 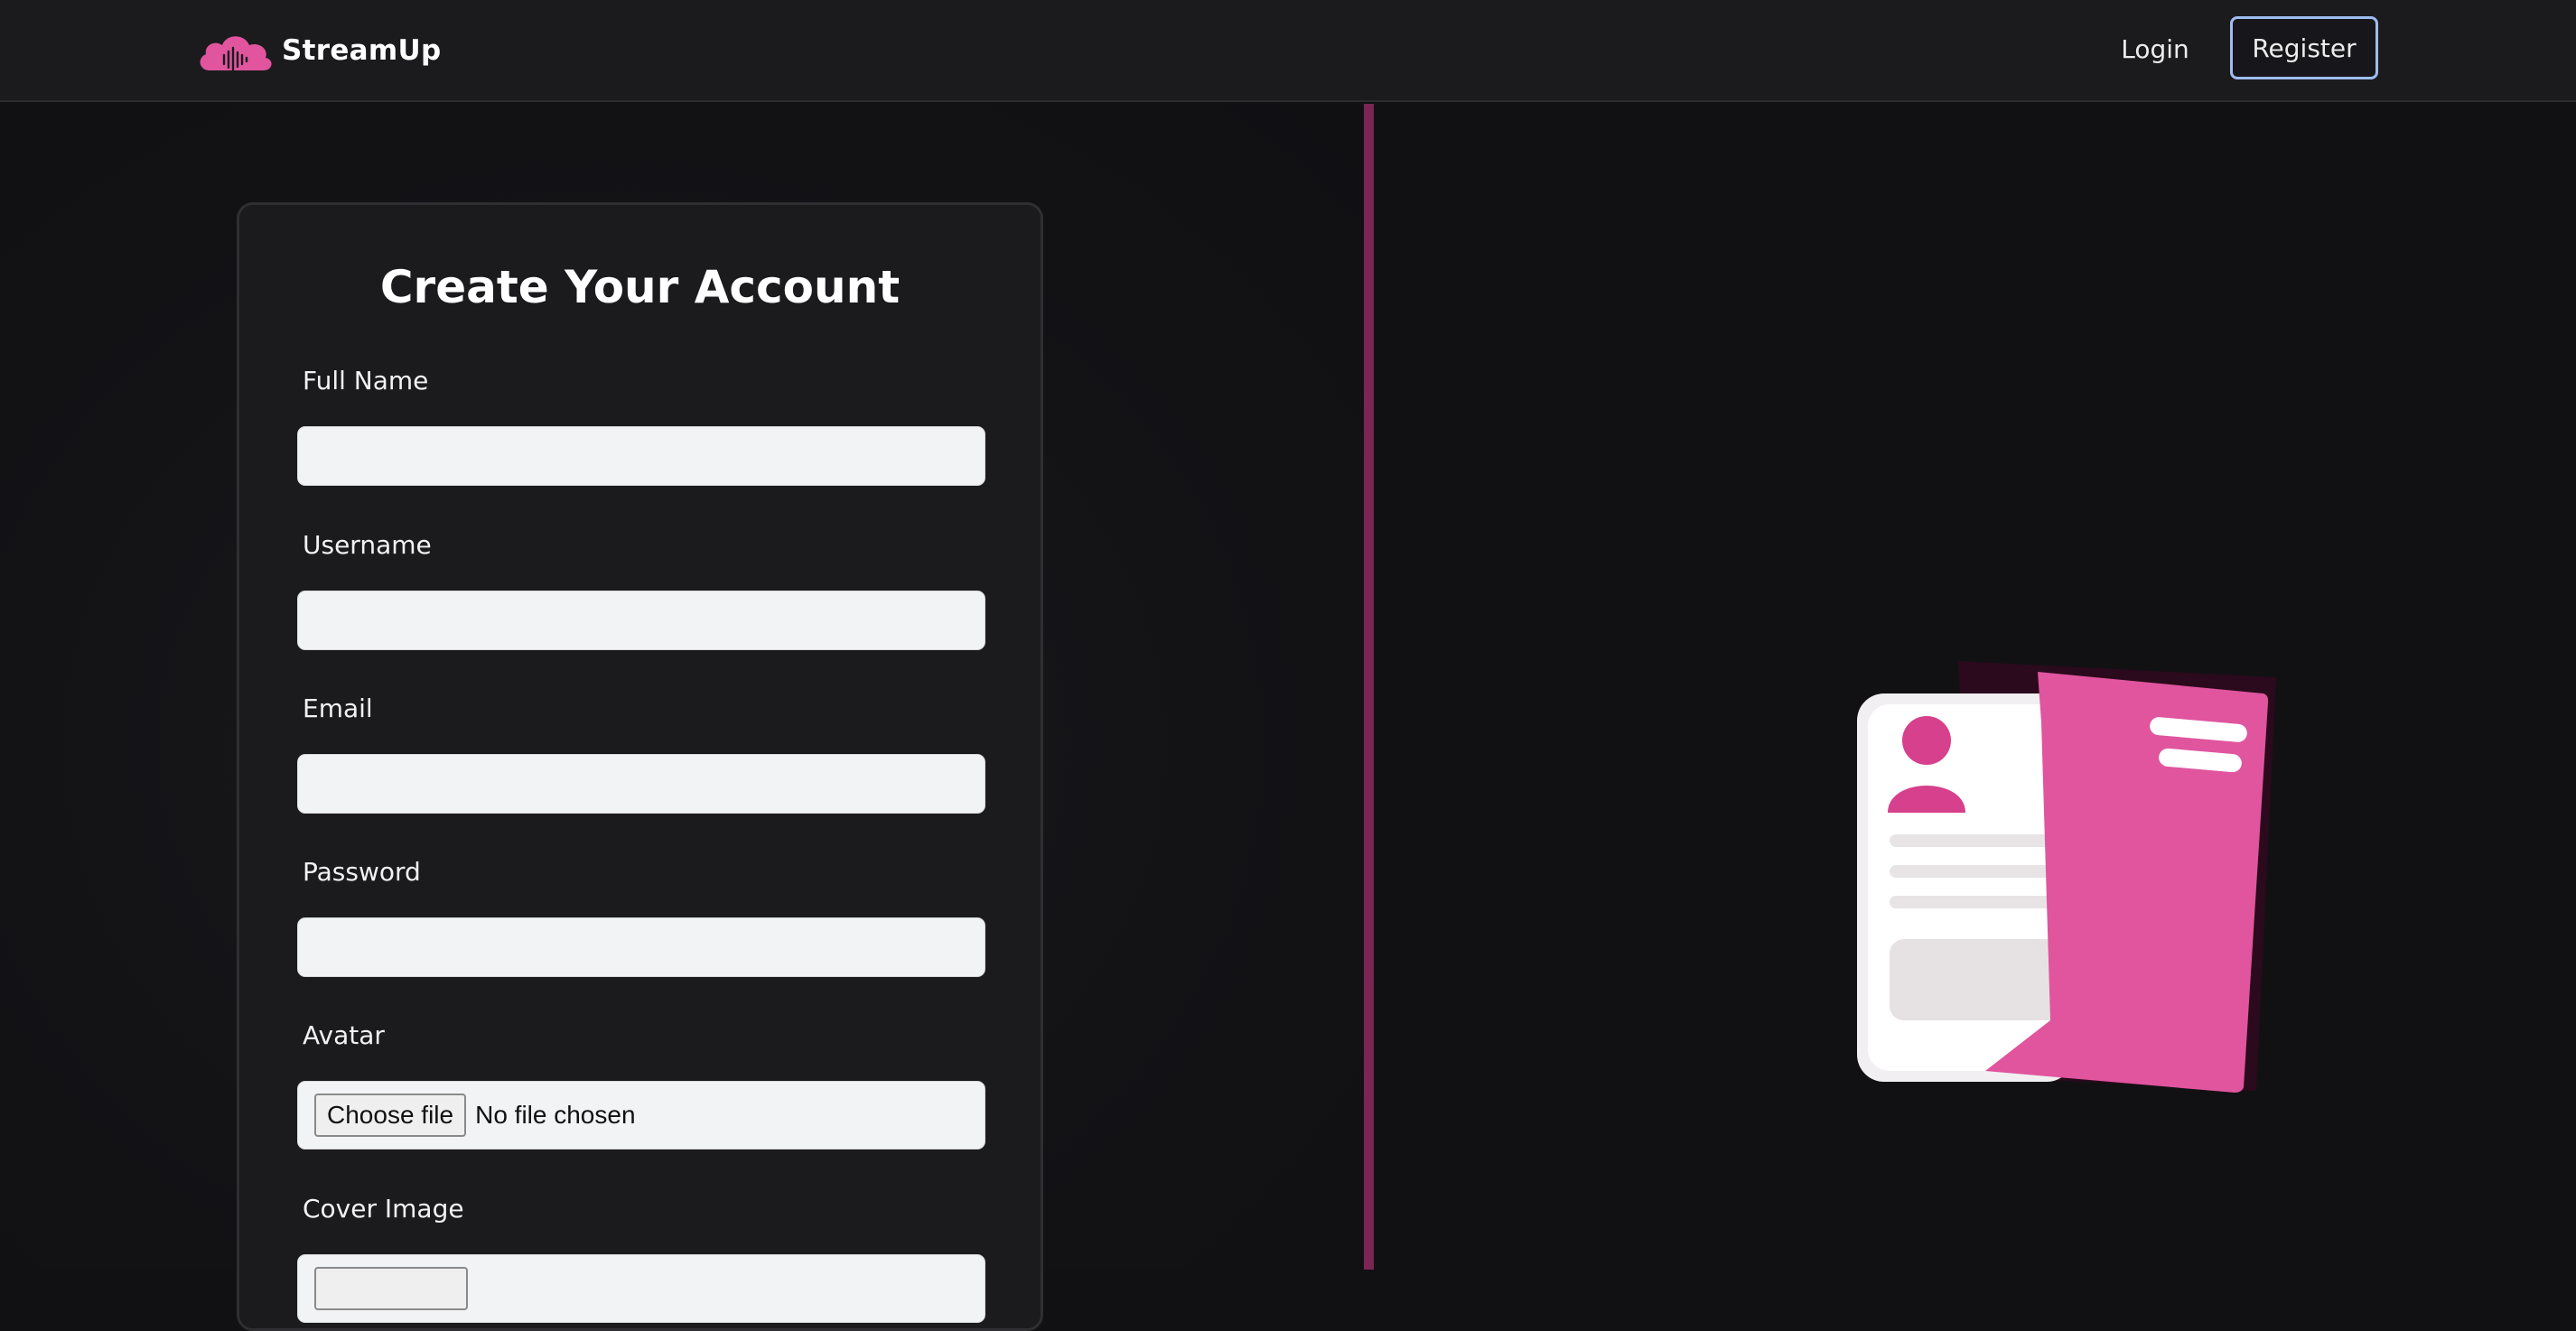 I want to click on password-label: Password, so click(x=362, y=872).